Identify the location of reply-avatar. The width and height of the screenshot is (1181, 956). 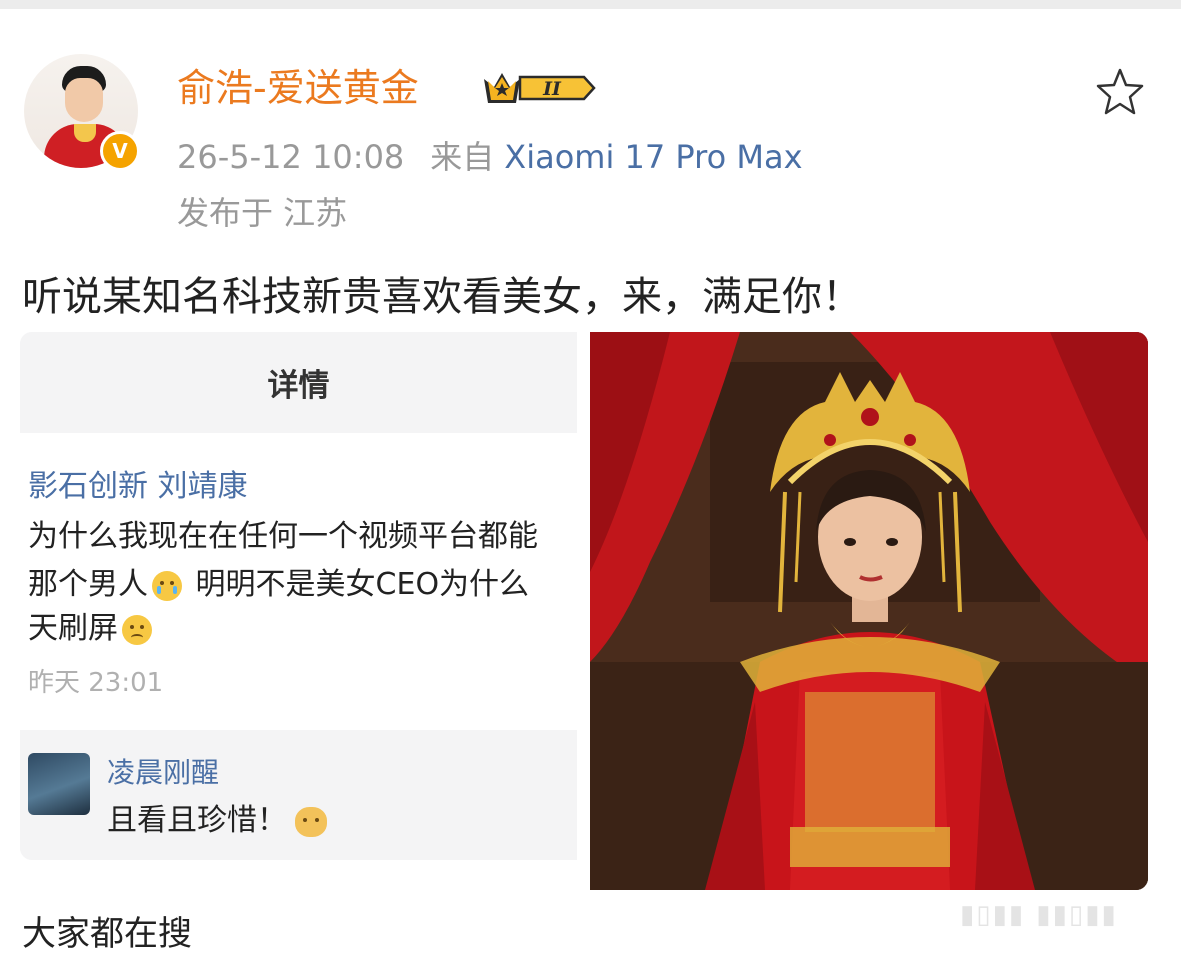
(59, 784).